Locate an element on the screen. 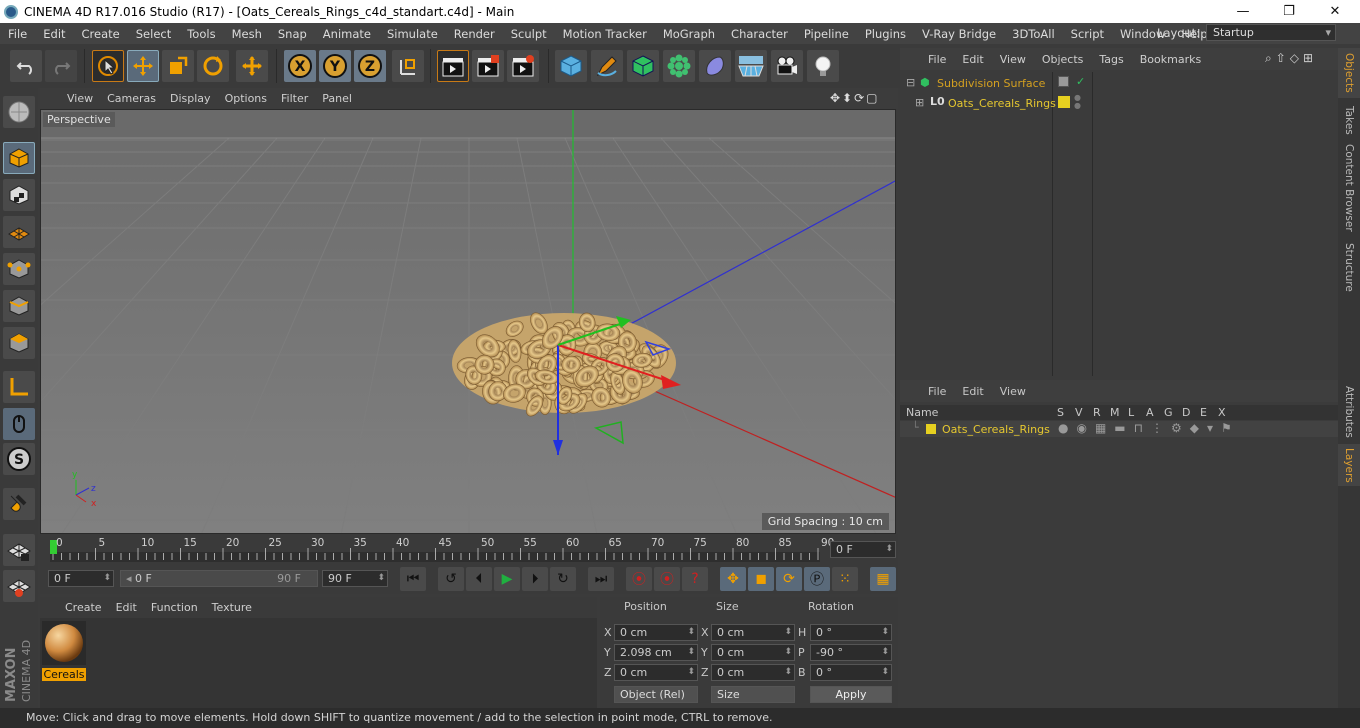 Image resolution: width=1360 pixels, height=728 pixels. current-frame-field: 0 F is located at coordinates (863, 549).